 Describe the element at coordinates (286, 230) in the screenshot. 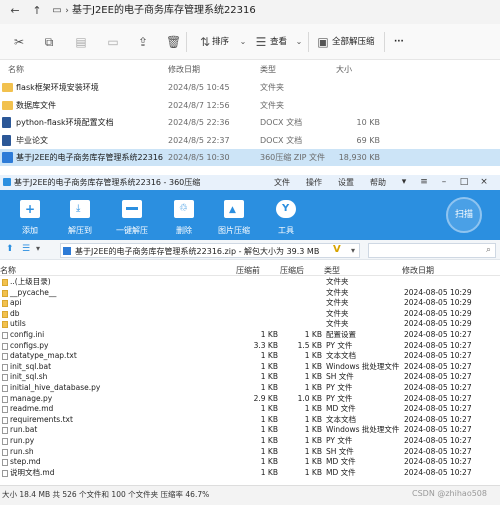

I see `tools-button: 工具` at that location.